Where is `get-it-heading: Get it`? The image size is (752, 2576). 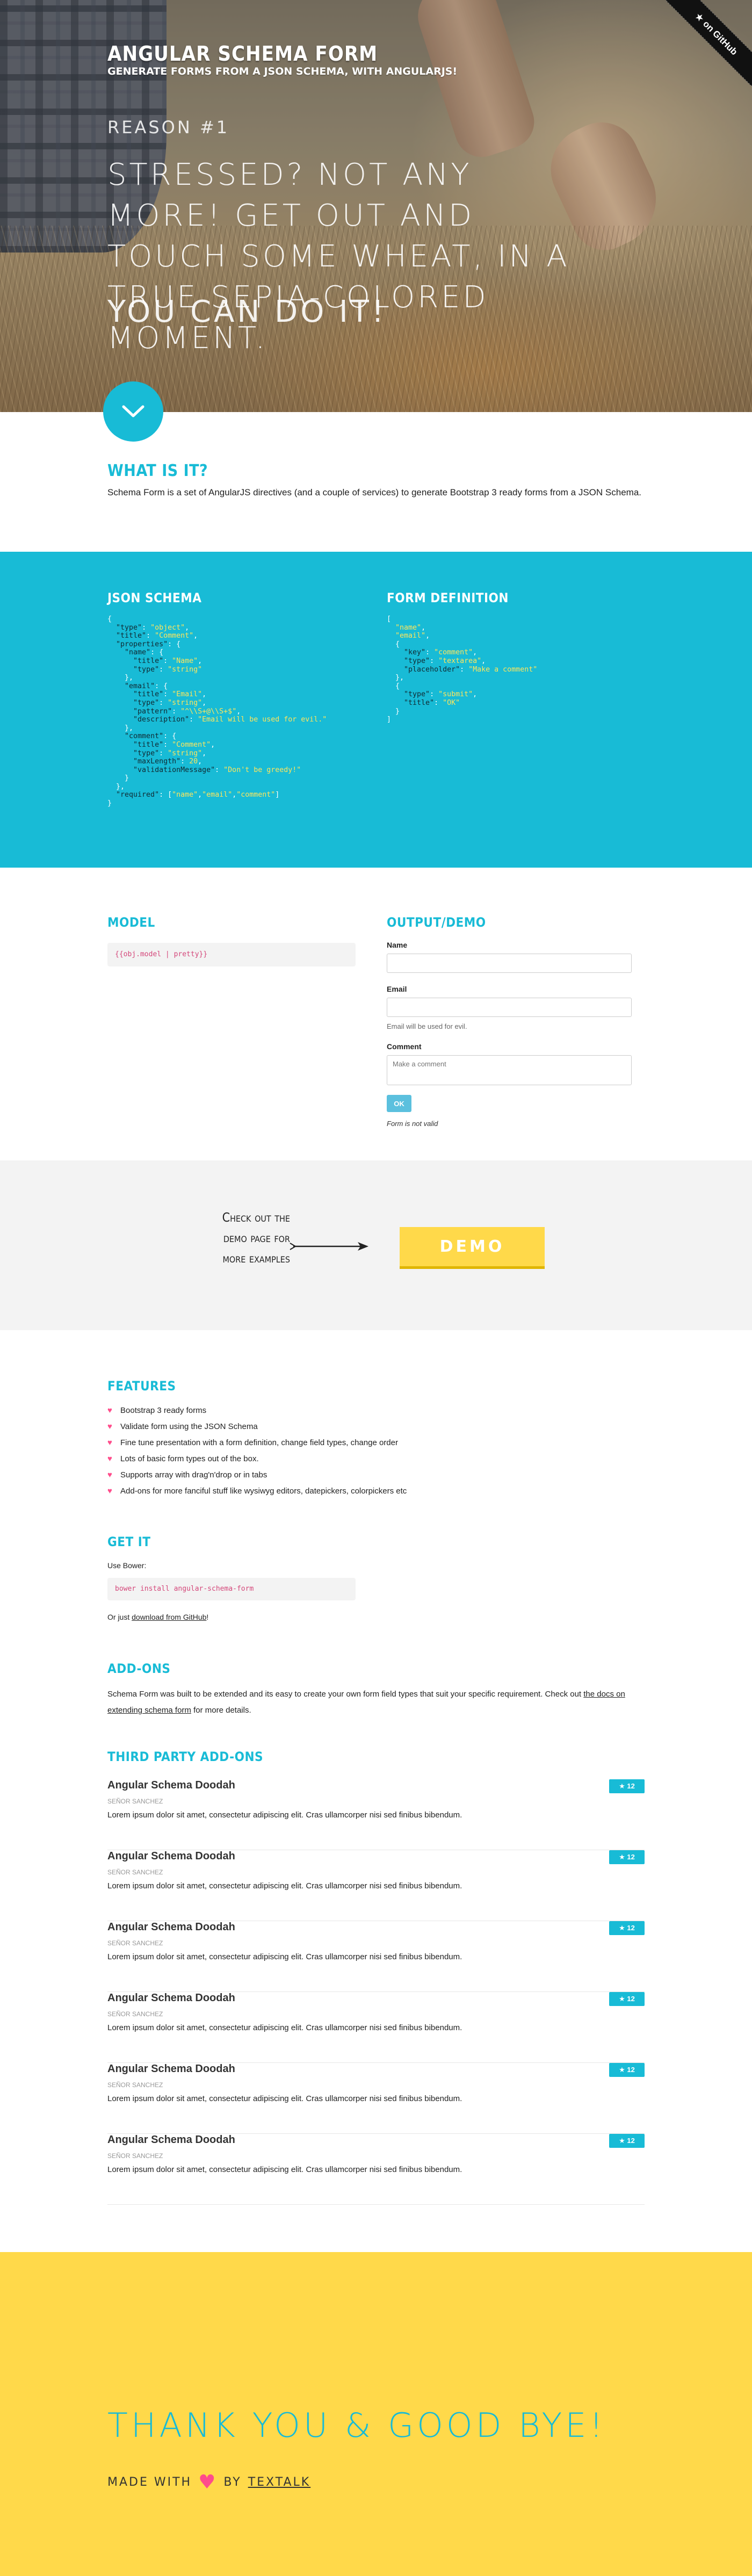 get-it-heading: Get it is located at coordinates (129, 1542).